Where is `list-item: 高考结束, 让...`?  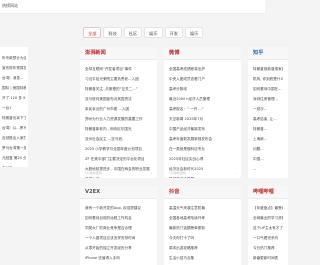
list-item: 高考结束, 让... is located at coordinates (268, 119).